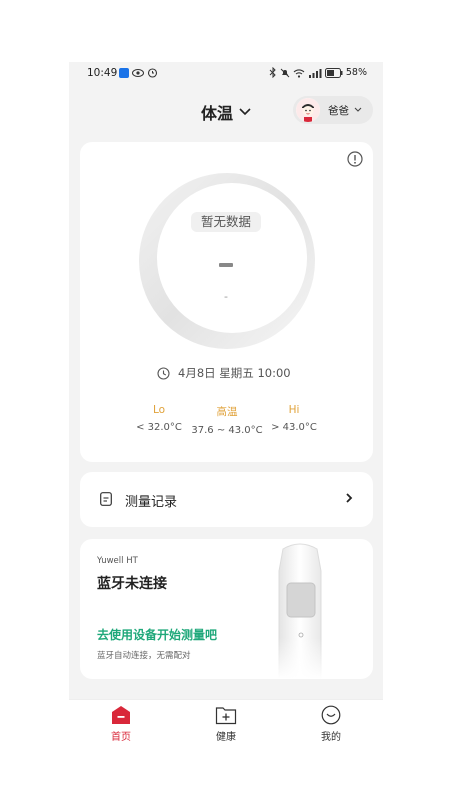 The width and height of the screenshot is (450, 800). Describe the element at coordinates (226, 222) in the screenshot. I see `no-data-badge: 暂无数据` at that location.